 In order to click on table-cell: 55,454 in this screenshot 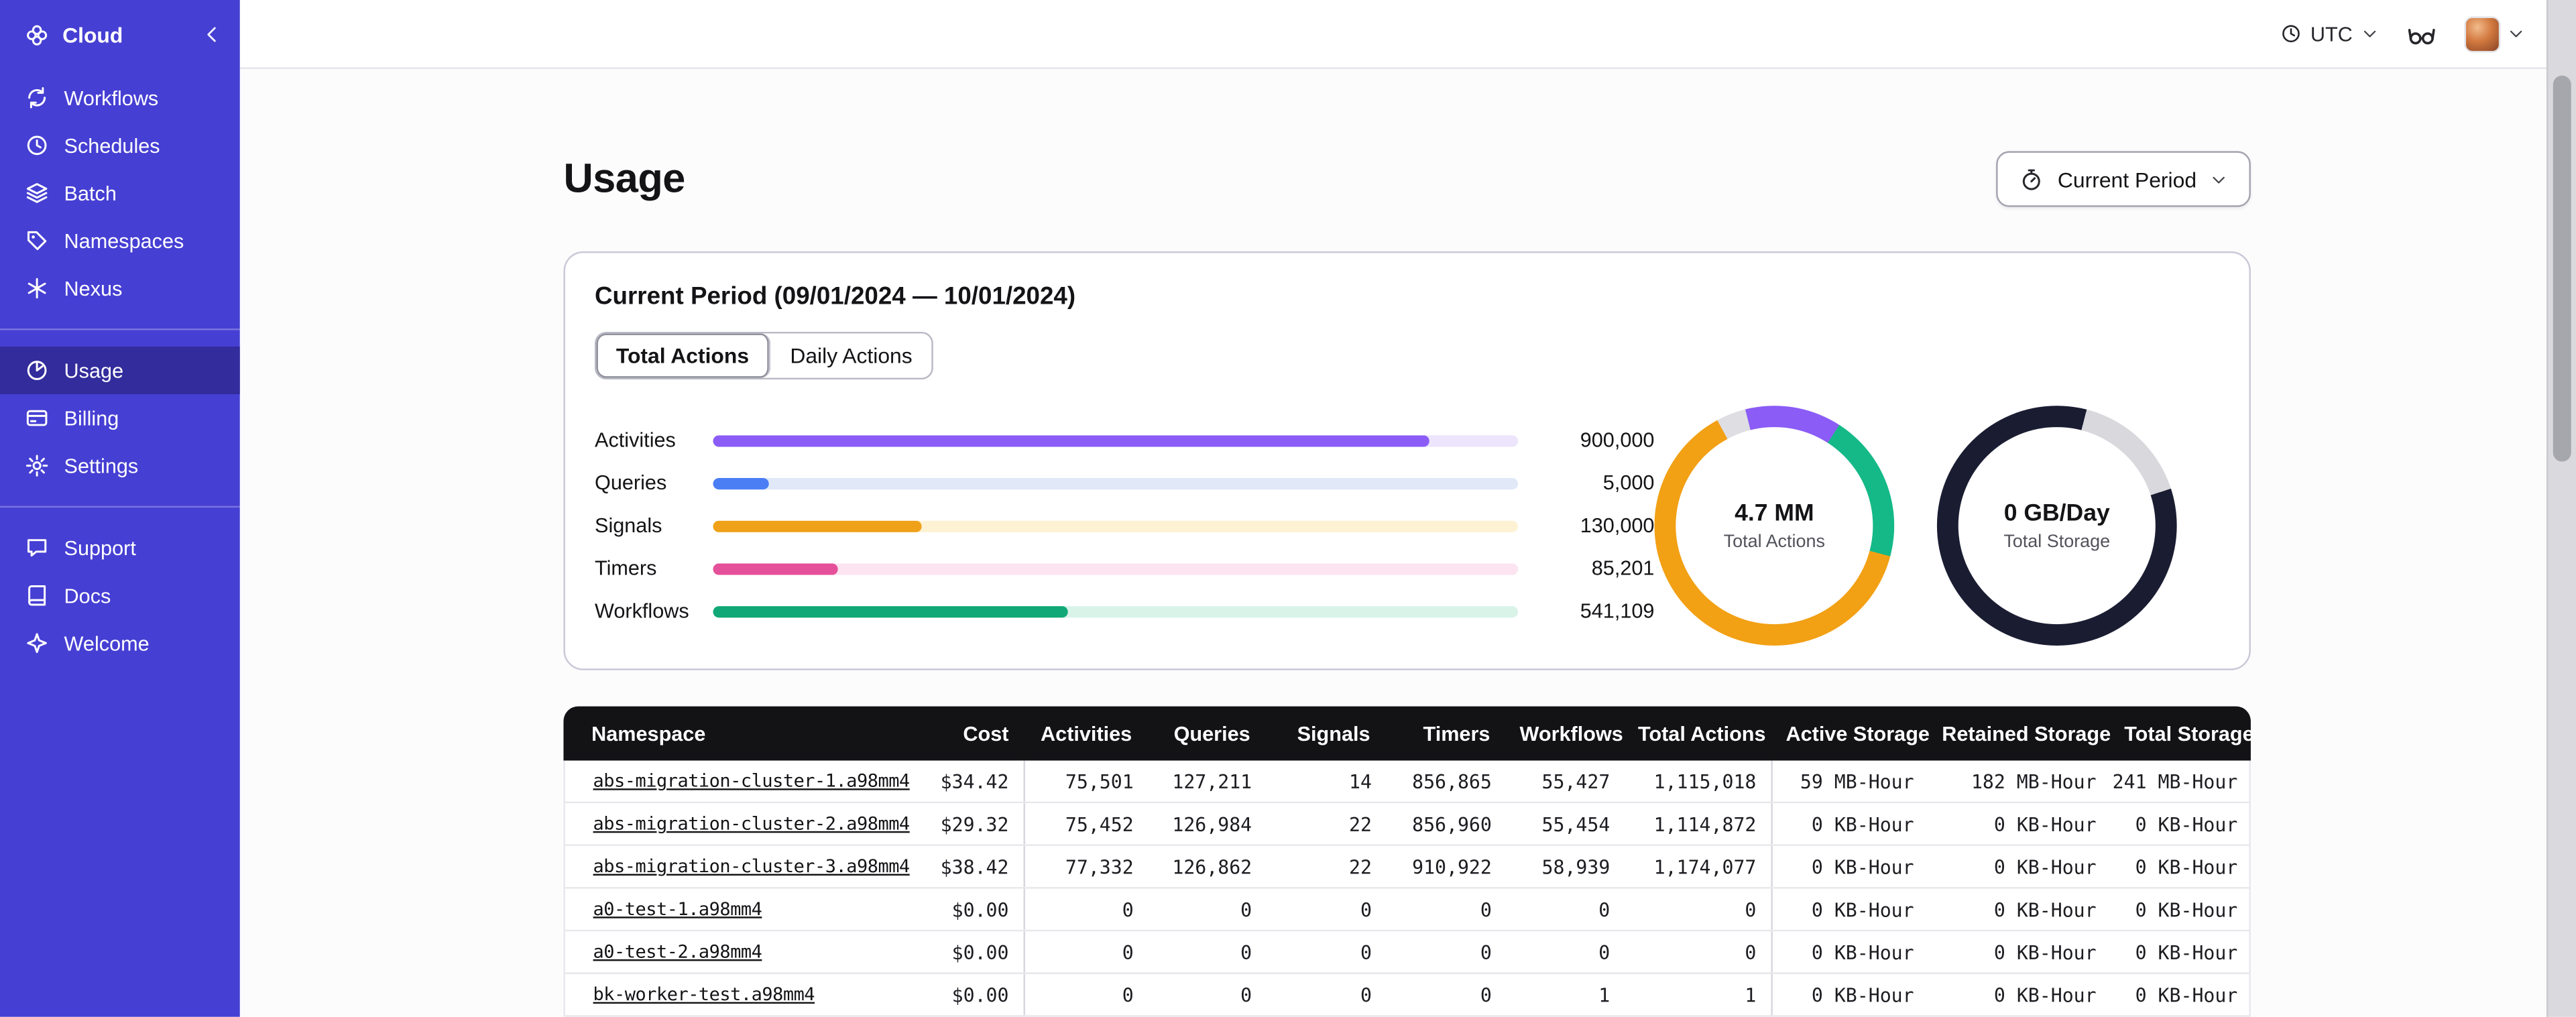, I will do `click(1576, 823)`.